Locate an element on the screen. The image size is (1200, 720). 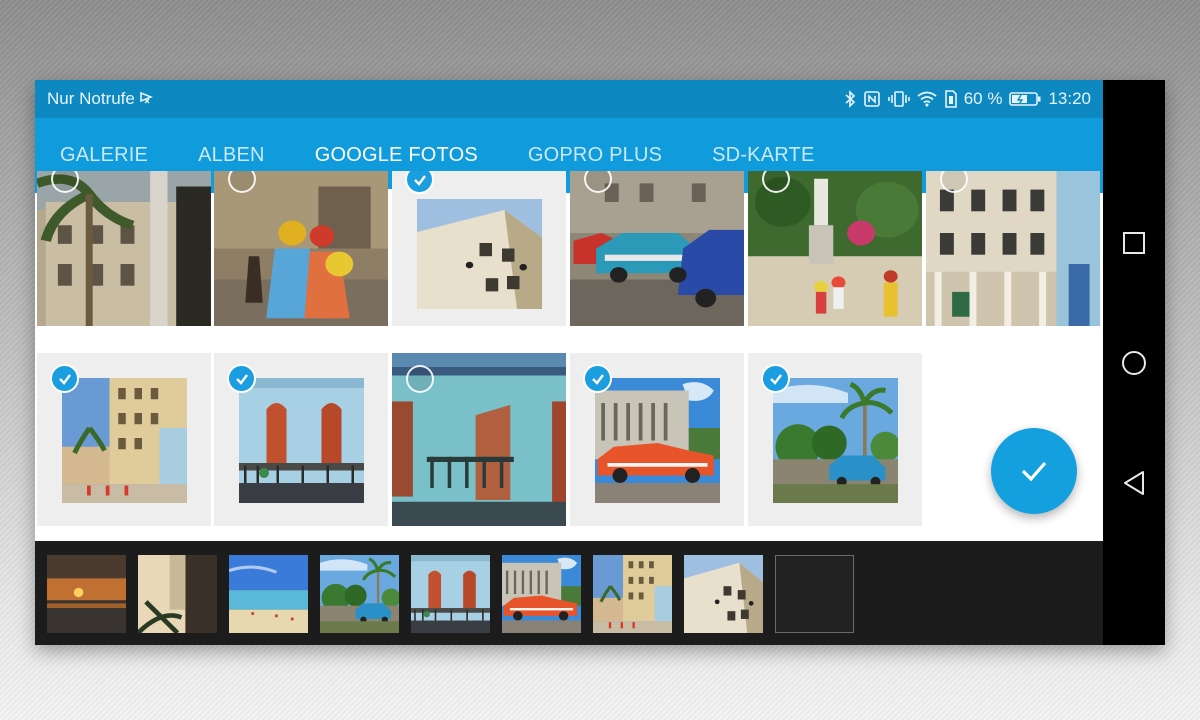
clock: 13:20 is located at coordinates (1069, 98).